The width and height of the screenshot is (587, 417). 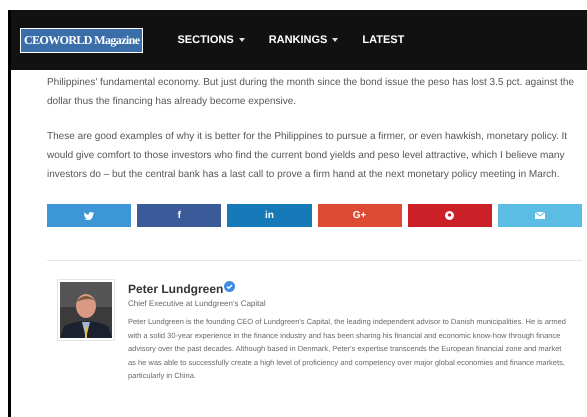 I want to click on article-paragraph: These are good examples of why it is better for the Philippines to pursue a firmer, or even hawkish, monetary policy. It would give comfort to those investors who find the current bond yields and peso level attractive, which I believe many investors do – but the central bank has a last call to prove a firm hand at the next monetary policy meeting in March., so click(x=307, y=156).